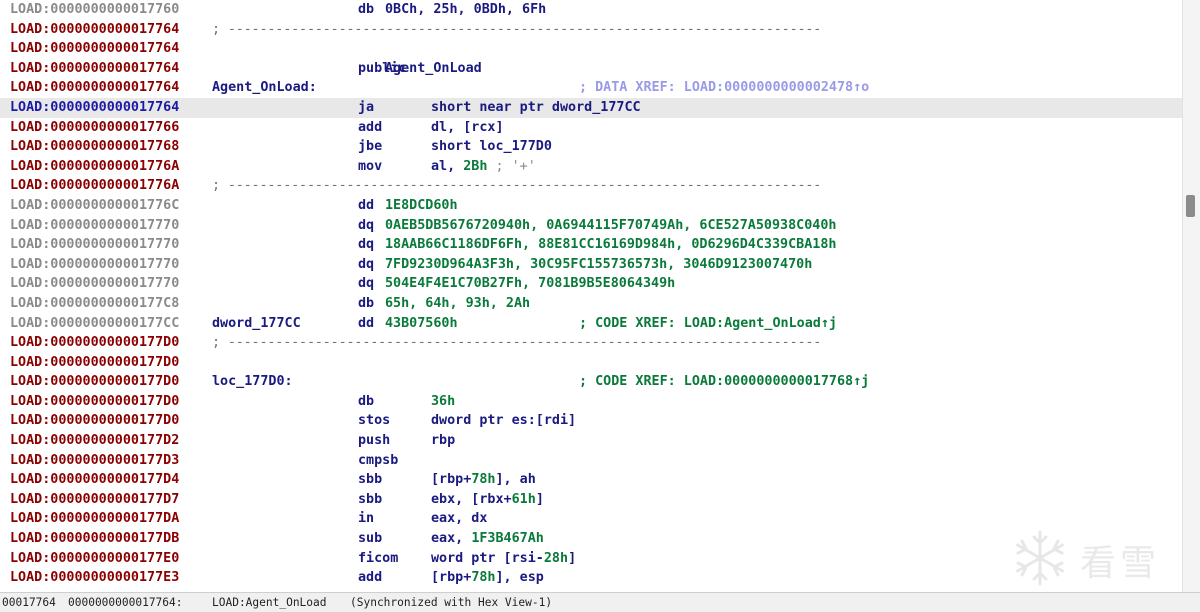 This screenshot has width=1200, height=612. Describe the element at coordinates (366, 108) in the screenshot. I see `instruction-mnemonic: ja` at that location.